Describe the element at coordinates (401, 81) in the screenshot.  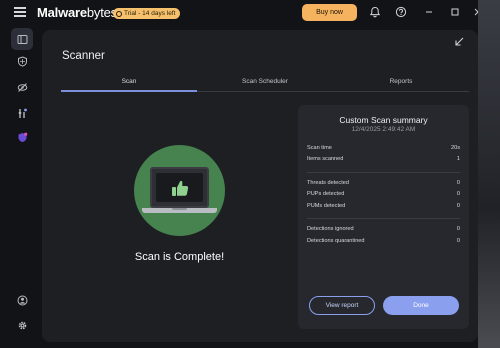
I see `tab-reports: Reports` at that location.